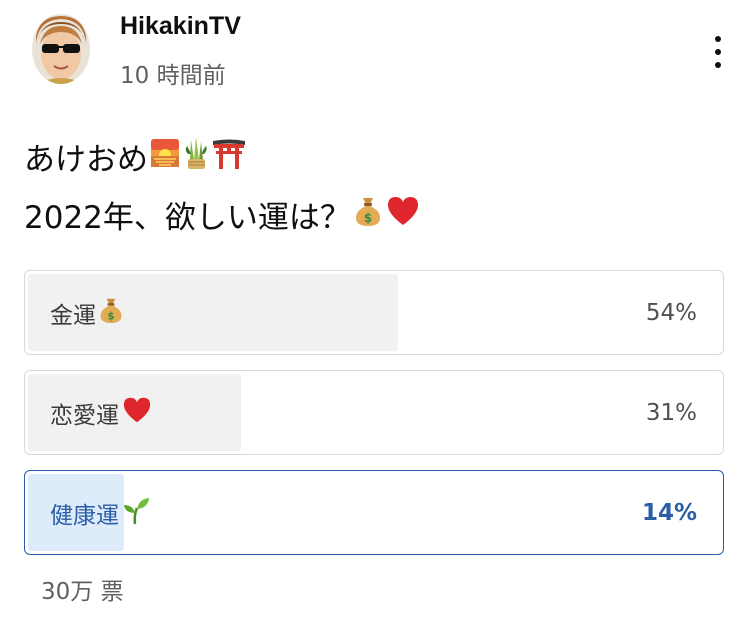  I want to click on post-timestamp: 10 時間前, so click(173, 76).